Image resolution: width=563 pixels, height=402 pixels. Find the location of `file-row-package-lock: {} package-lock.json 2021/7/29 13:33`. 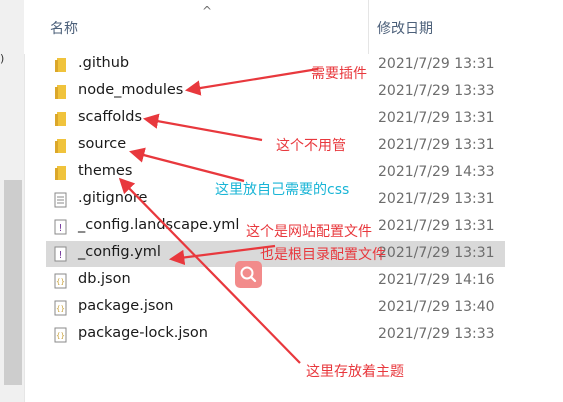

file-row-package-lock: {} package-lock.json 2021/7/29 13:33 is located at coordinates (275, 335).